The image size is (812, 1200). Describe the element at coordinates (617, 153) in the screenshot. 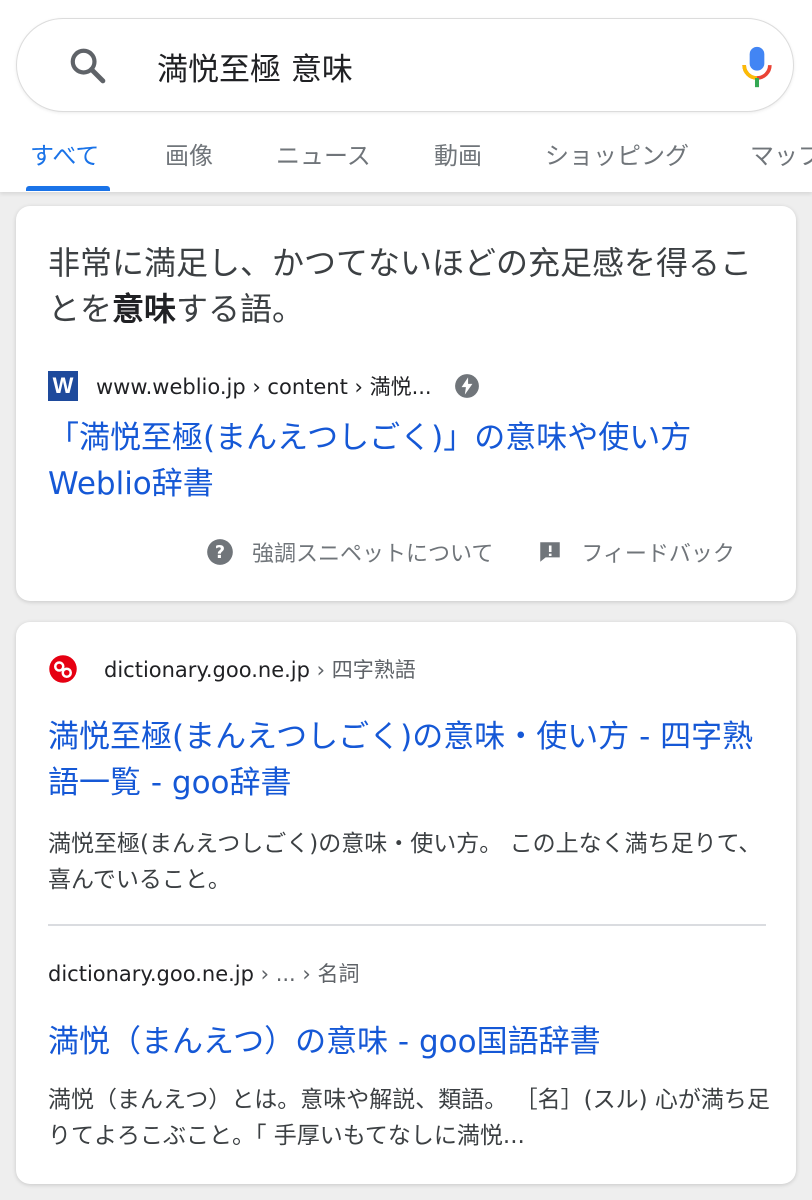

I see `tab-shopping: ショッピング` at that location.